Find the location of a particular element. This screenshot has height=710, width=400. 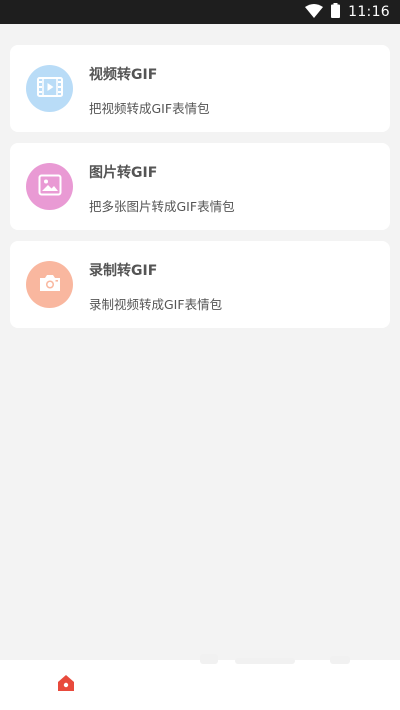

home-icon is located at coordinates (66, 685).